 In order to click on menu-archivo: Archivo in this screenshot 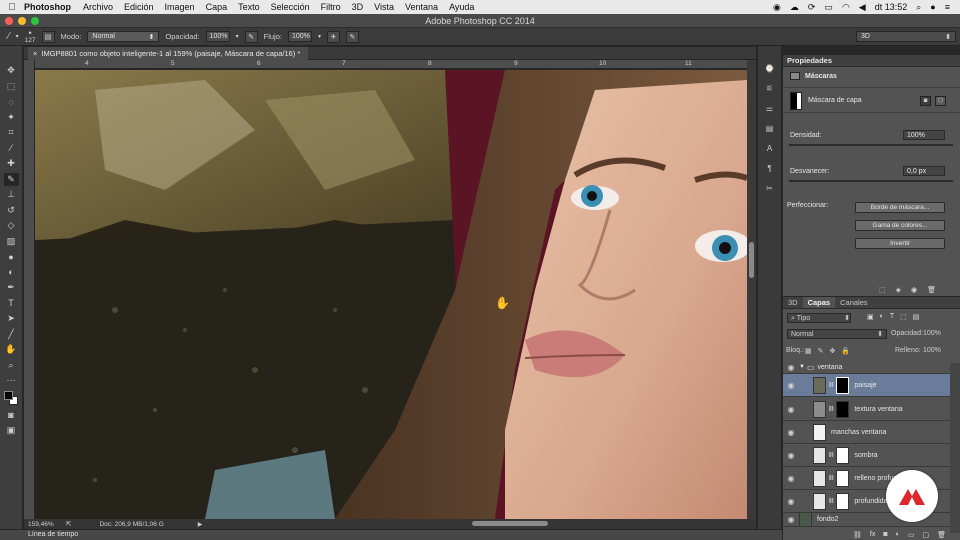, I will do `click(98, 7)`.